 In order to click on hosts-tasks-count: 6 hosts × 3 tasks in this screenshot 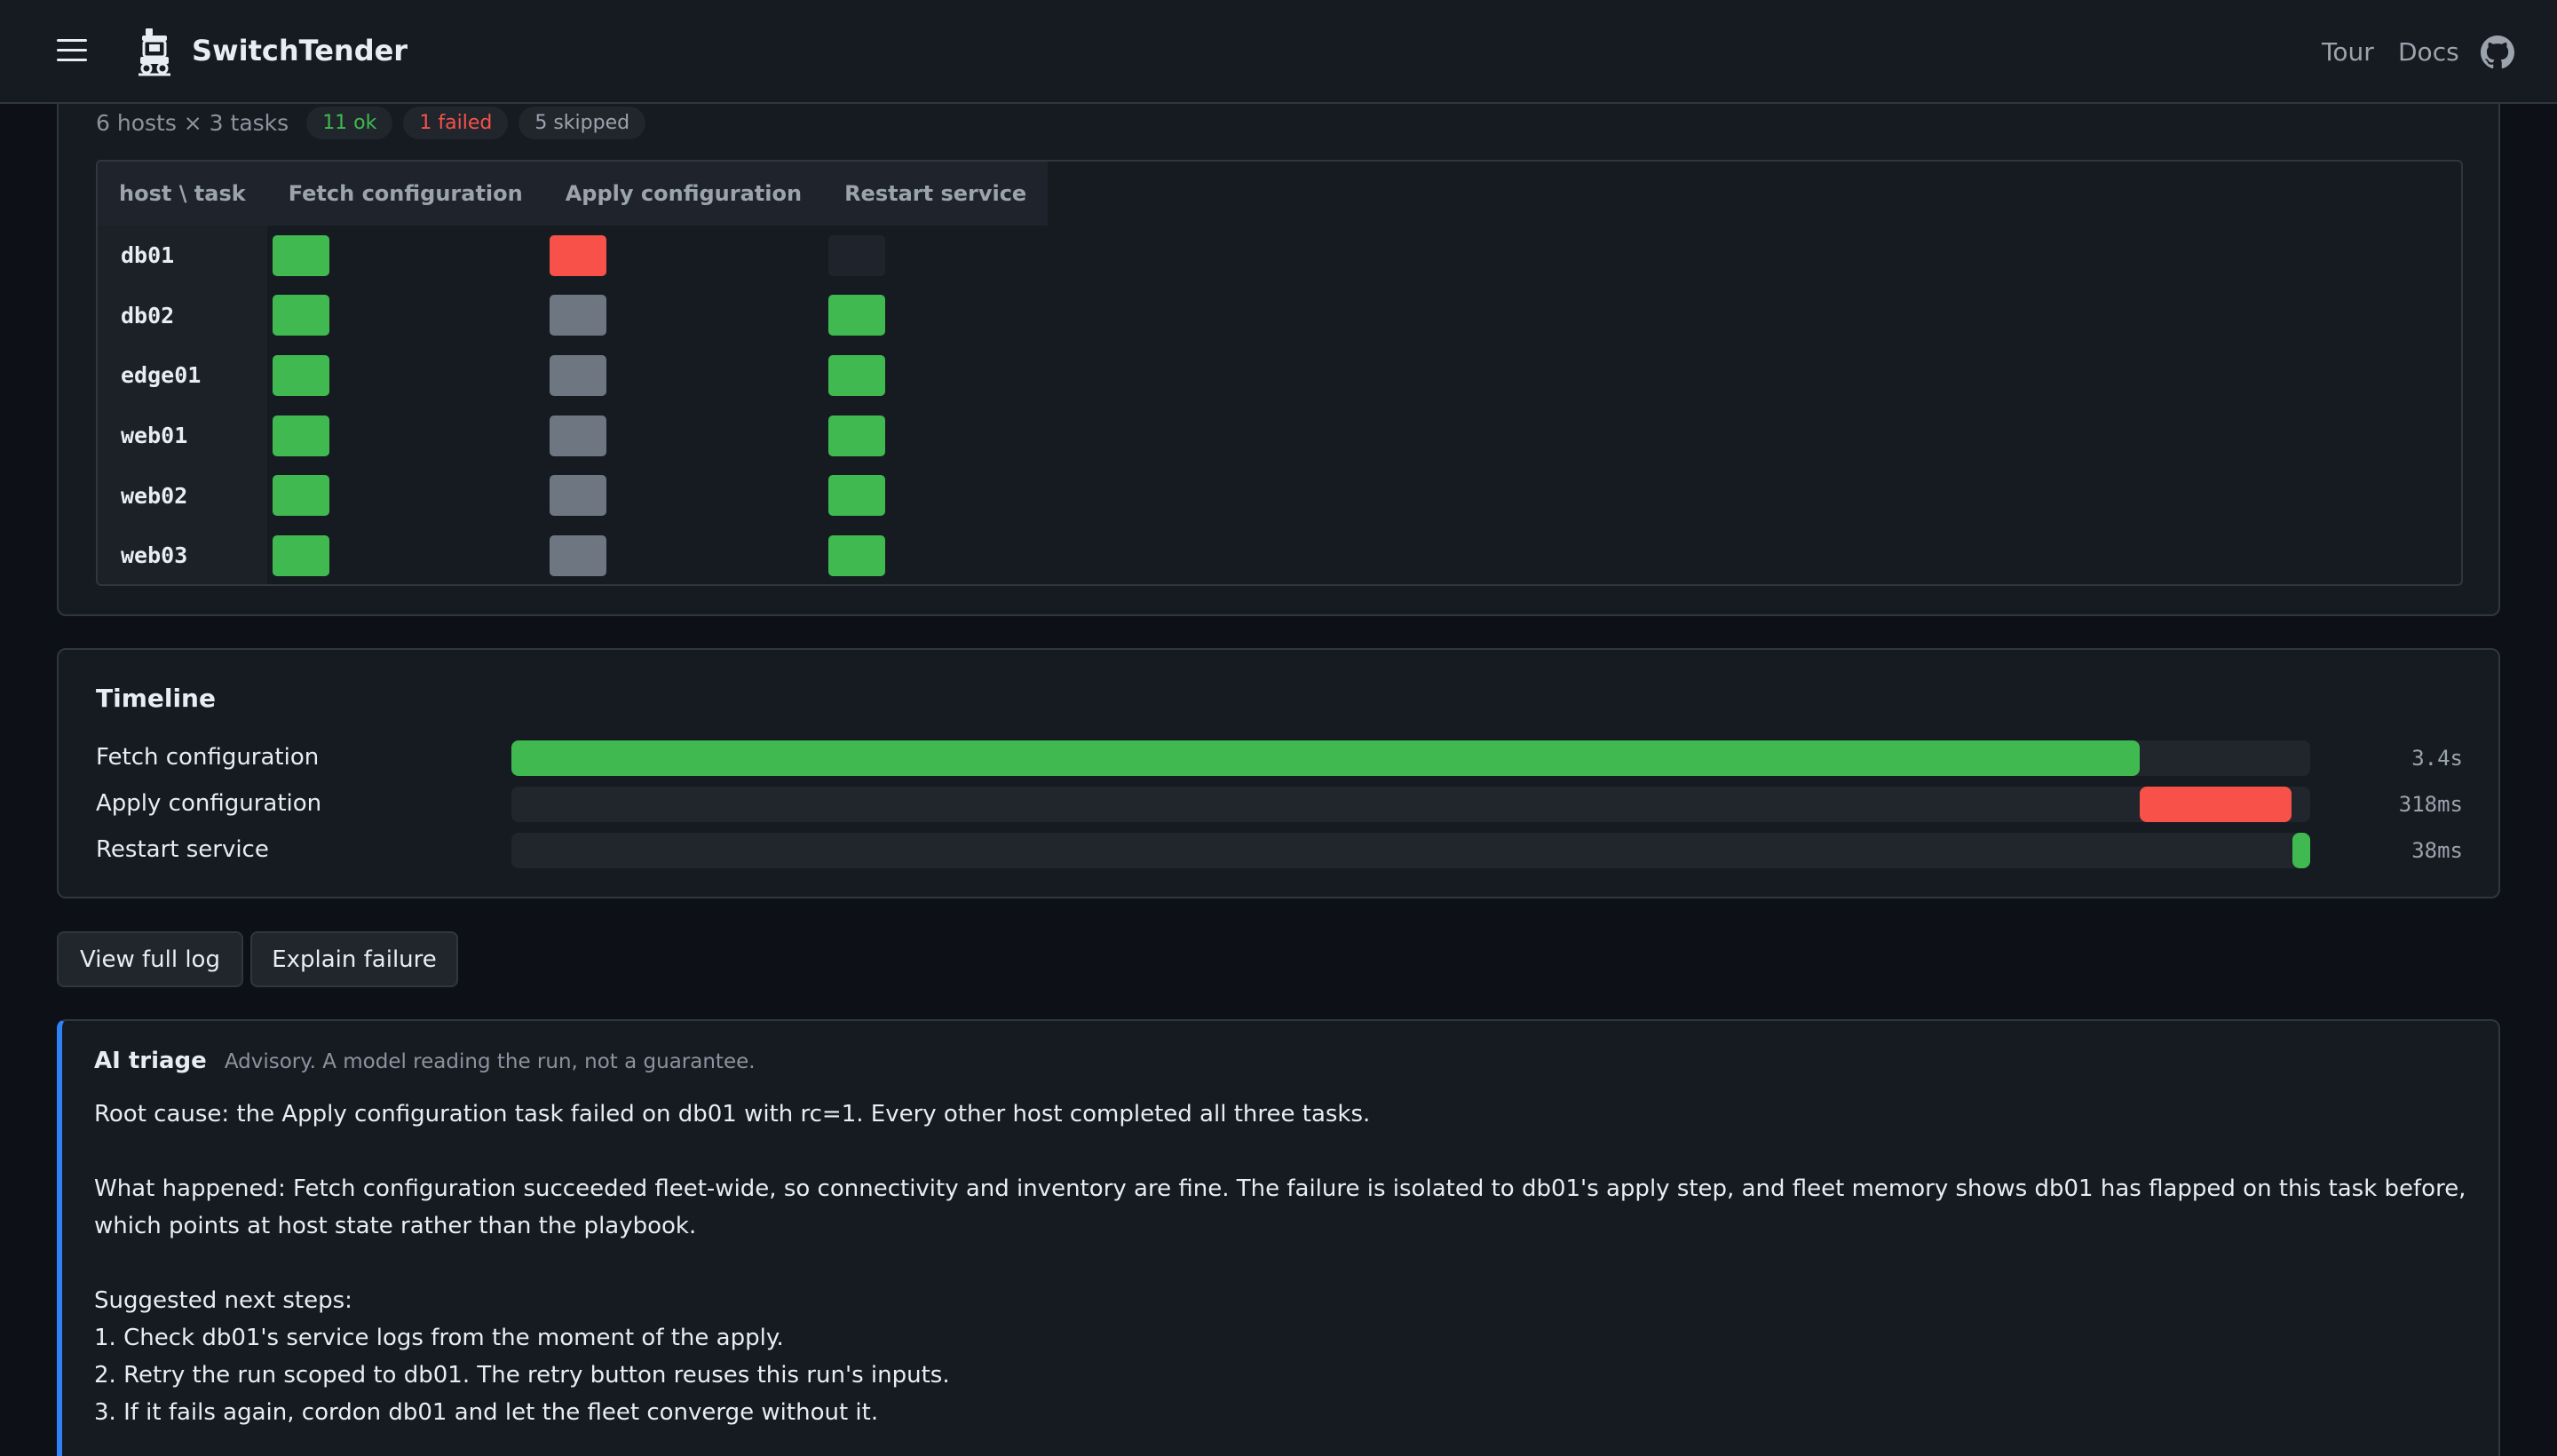, I will do `click(192, 123)`.